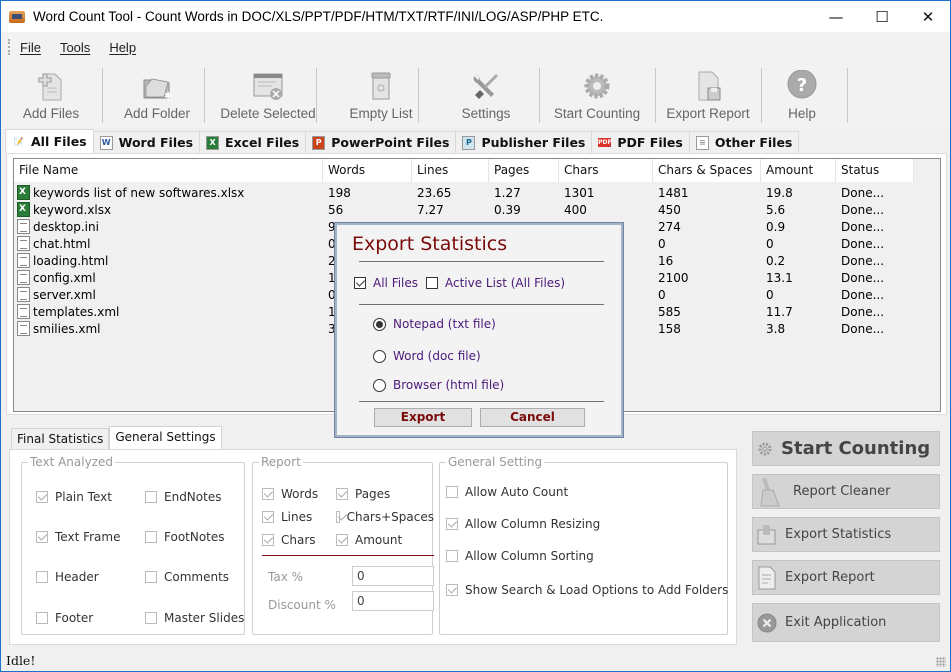 The height and width of the screenshot is (672, 951). Describe the element at coordinates (798, 210) in the screenshot. I see `cell-amount: 5.6` at that location.